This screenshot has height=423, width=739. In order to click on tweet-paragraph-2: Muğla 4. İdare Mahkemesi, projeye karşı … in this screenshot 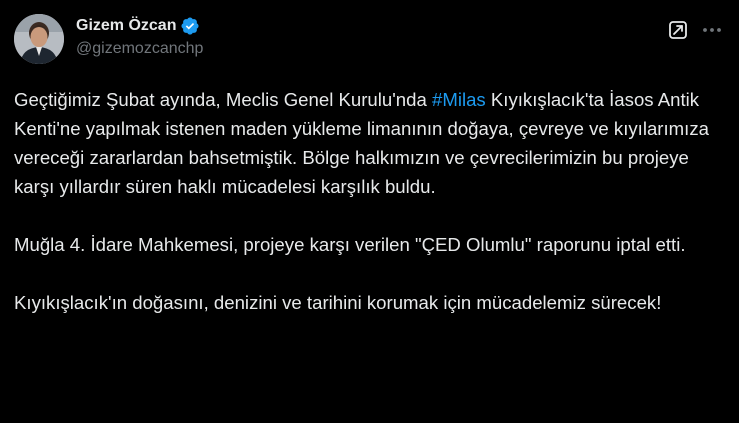, I will do `click(350, 244)`.